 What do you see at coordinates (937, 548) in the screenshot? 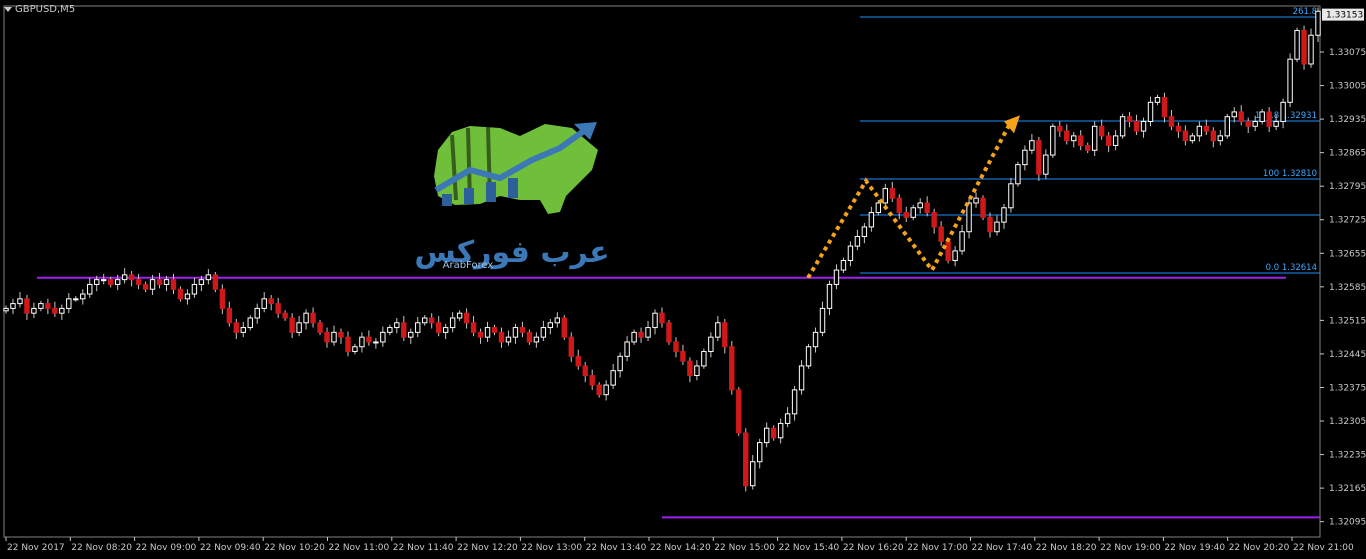
I see `x-tick-label: 22 Nov 17:00` at bounding box center [937, 548].